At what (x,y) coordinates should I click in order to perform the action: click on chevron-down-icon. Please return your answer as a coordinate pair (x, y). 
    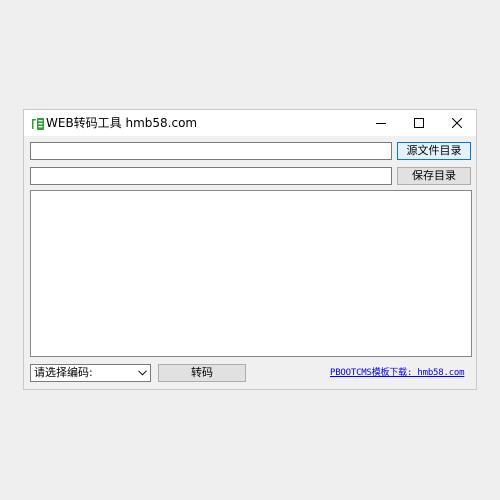
    Looking at the image, I should click on (142, 373).